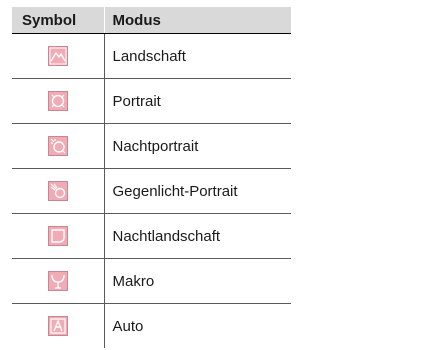  I want to click on table-header-row: Symbol Modus, so click(151, 20).